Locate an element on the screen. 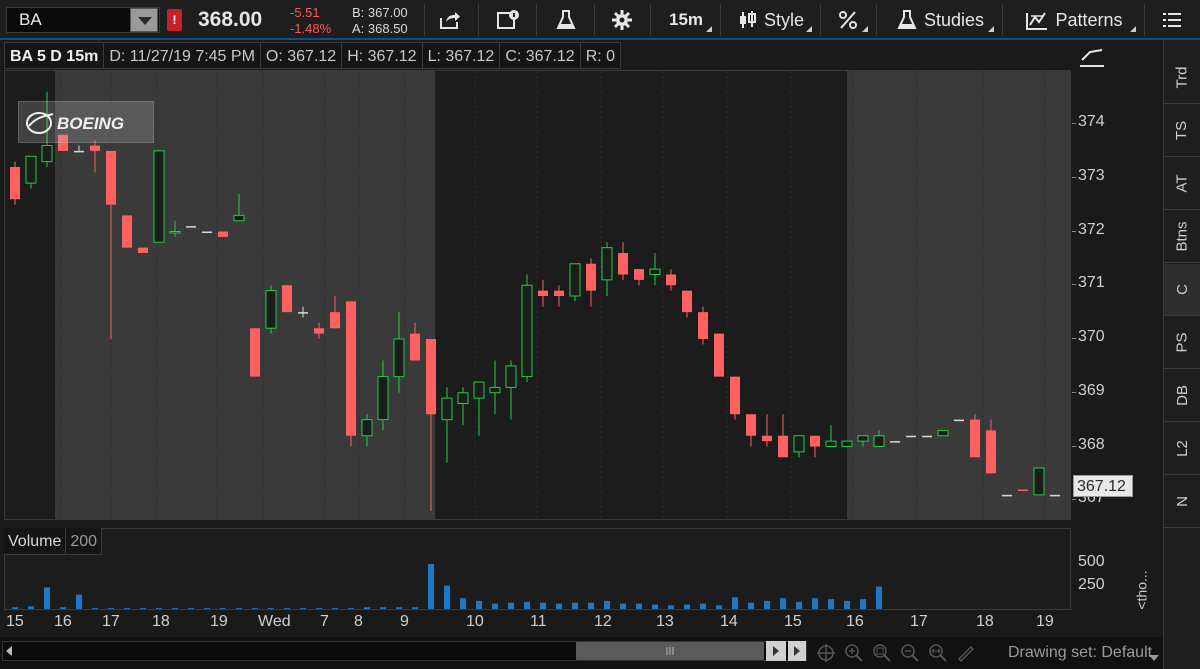 Image resolution: width=1200 pixels, height=669 pixels. time-axis-label: 9 is located at coordinates (404, 621).